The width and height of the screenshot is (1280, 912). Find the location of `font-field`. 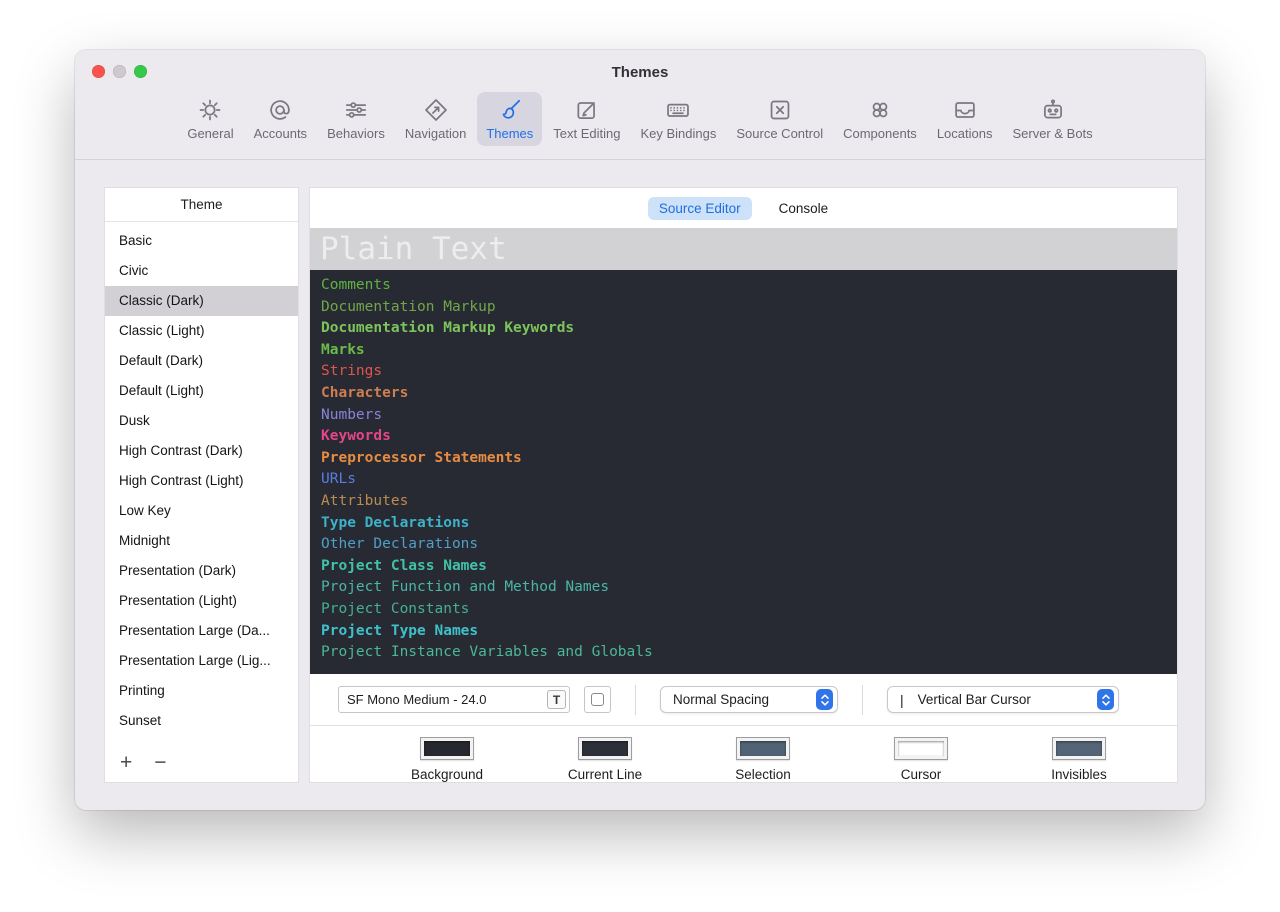

font-field is located at coordinates (454, 699).